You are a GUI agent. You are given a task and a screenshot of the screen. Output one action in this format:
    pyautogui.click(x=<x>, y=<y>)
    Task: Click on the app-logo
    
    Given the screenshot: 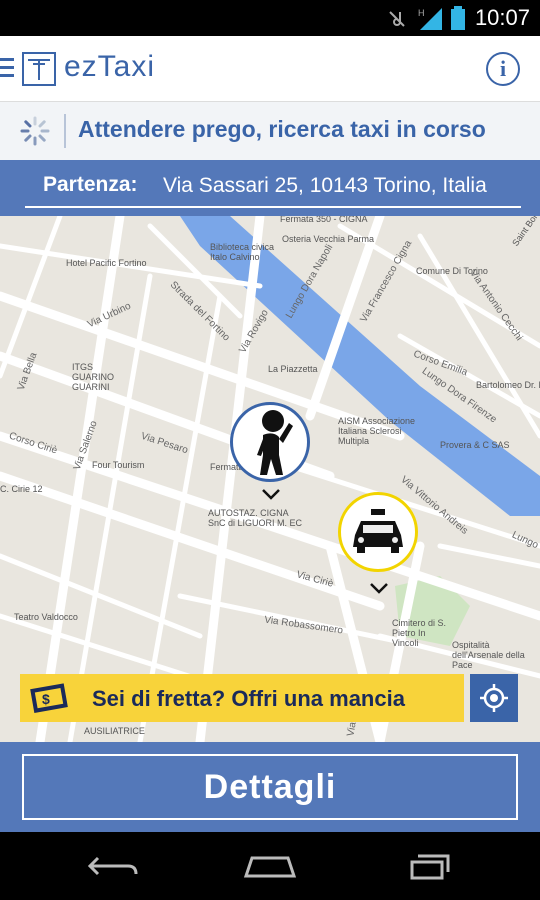 What is the action you would take?
    pyautogui.click(x=39, y=69)
    